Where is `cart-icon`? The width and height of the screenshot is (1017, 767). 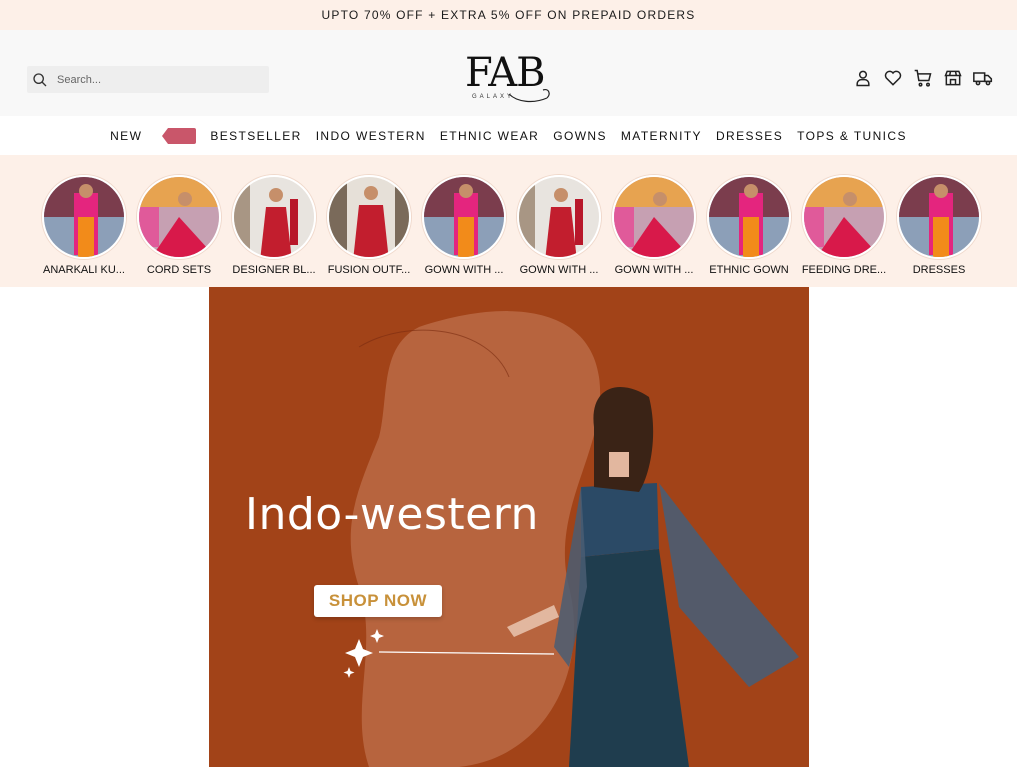
cart-icon is located at coordinates (923, 78).